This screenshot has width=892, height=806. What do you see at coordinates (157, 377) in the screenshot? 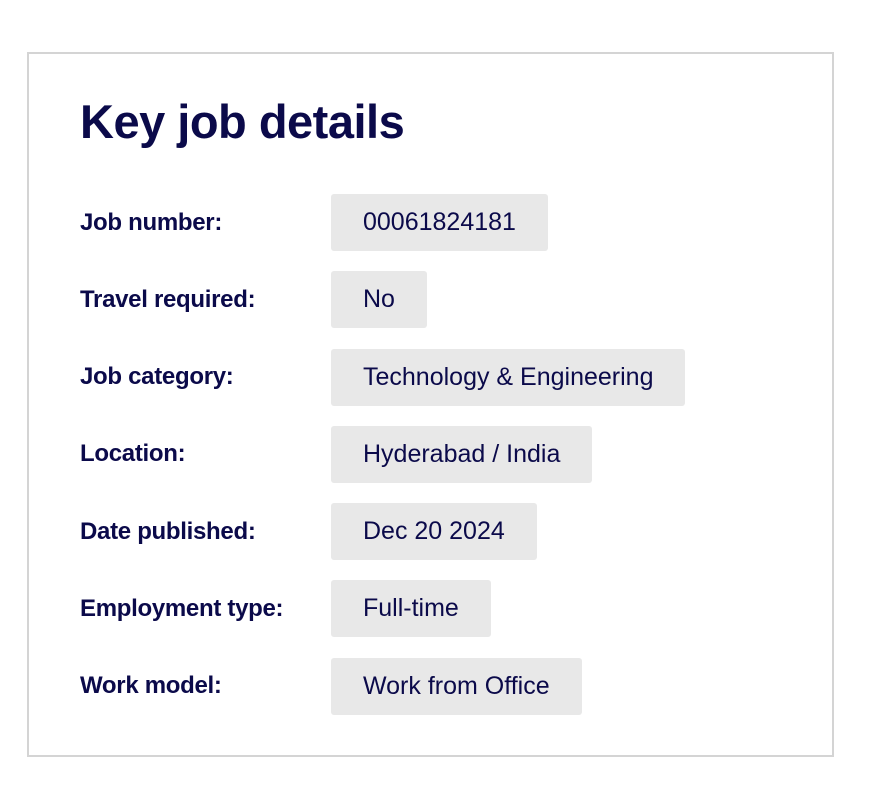
I see `detail-label: Job category:` at bounding box center [157, 377].